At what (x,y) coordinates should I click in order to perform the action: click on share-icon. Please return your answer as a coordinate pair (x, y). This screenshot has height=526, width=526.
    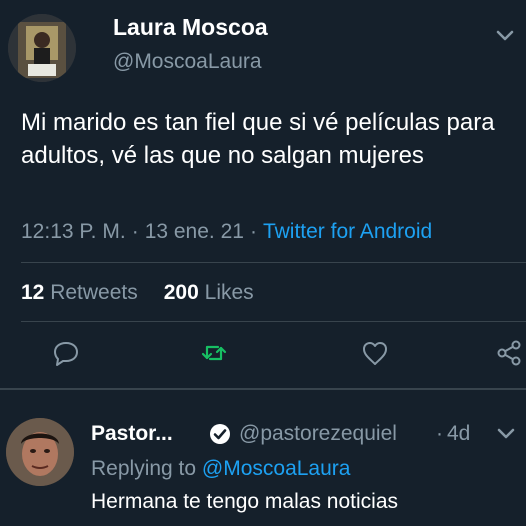
    Looking at the image, I should click on (509, 353).